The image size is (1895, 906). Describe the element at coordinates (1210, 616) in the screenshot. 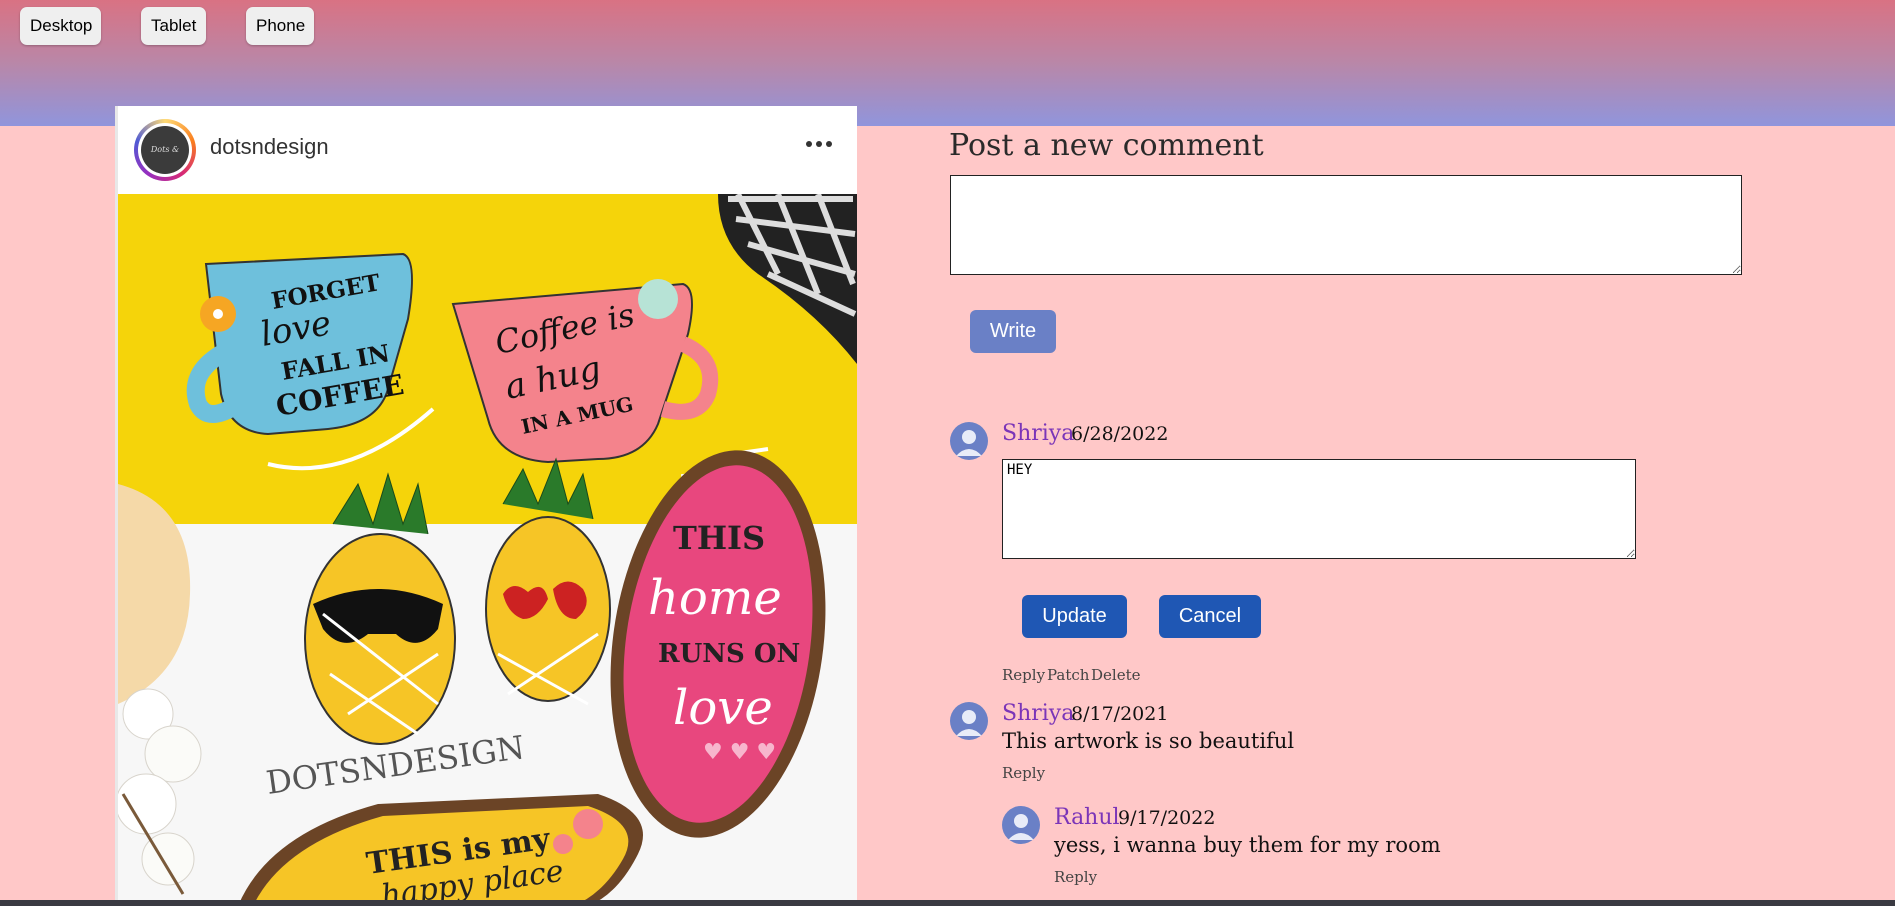

I see `cancel-button: Cancel` at that location.